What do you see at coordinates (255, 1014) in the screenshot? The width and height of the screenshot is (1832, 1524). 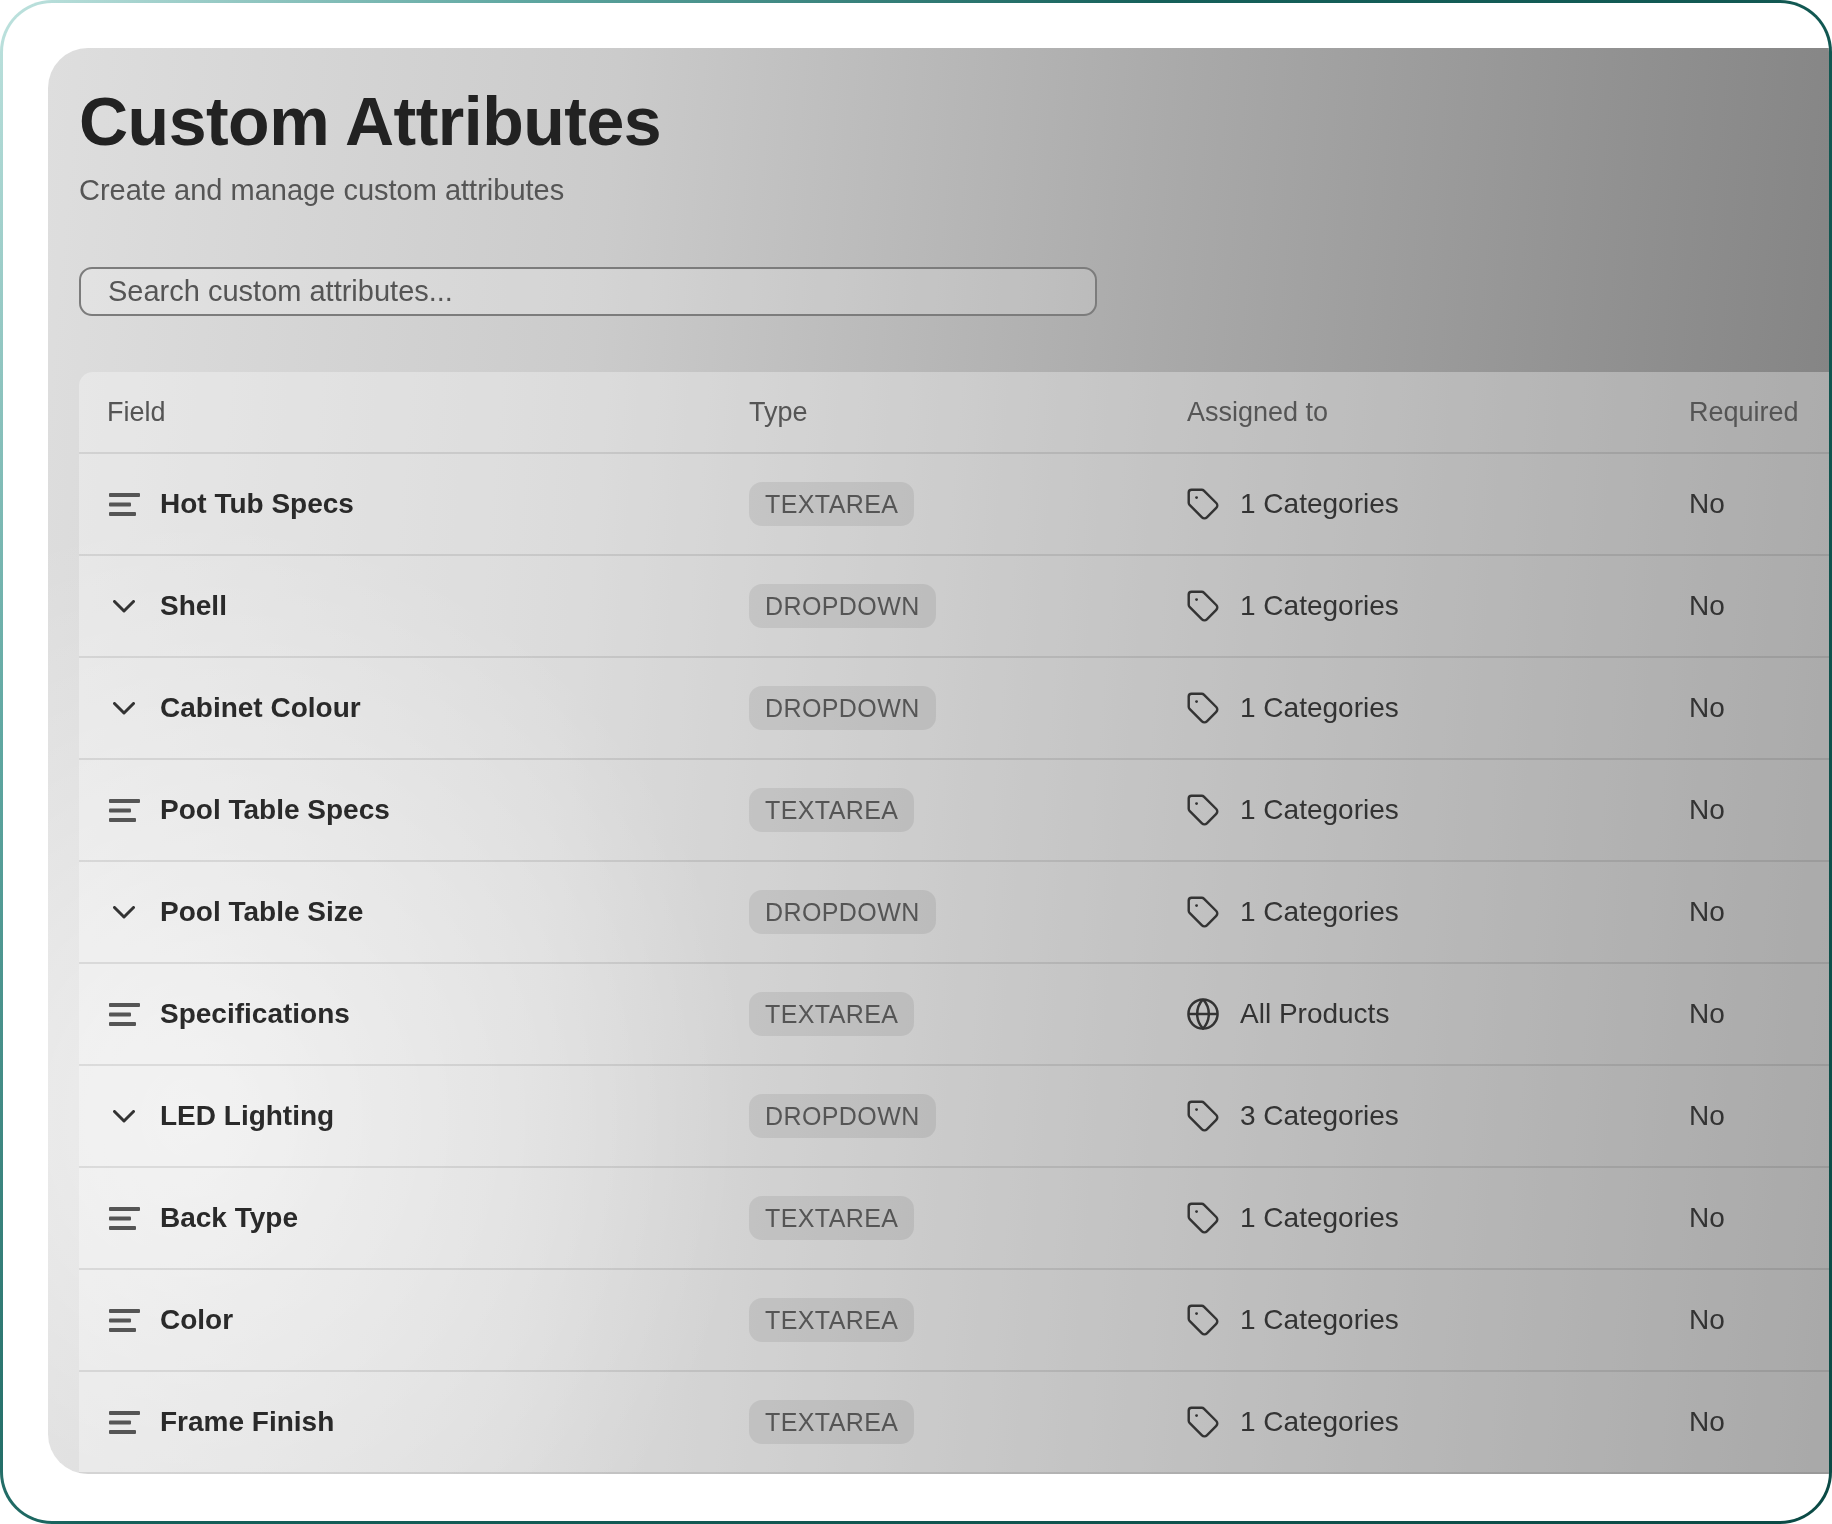 I see `field-name: Specifications` at bounding box center [255, 1014].